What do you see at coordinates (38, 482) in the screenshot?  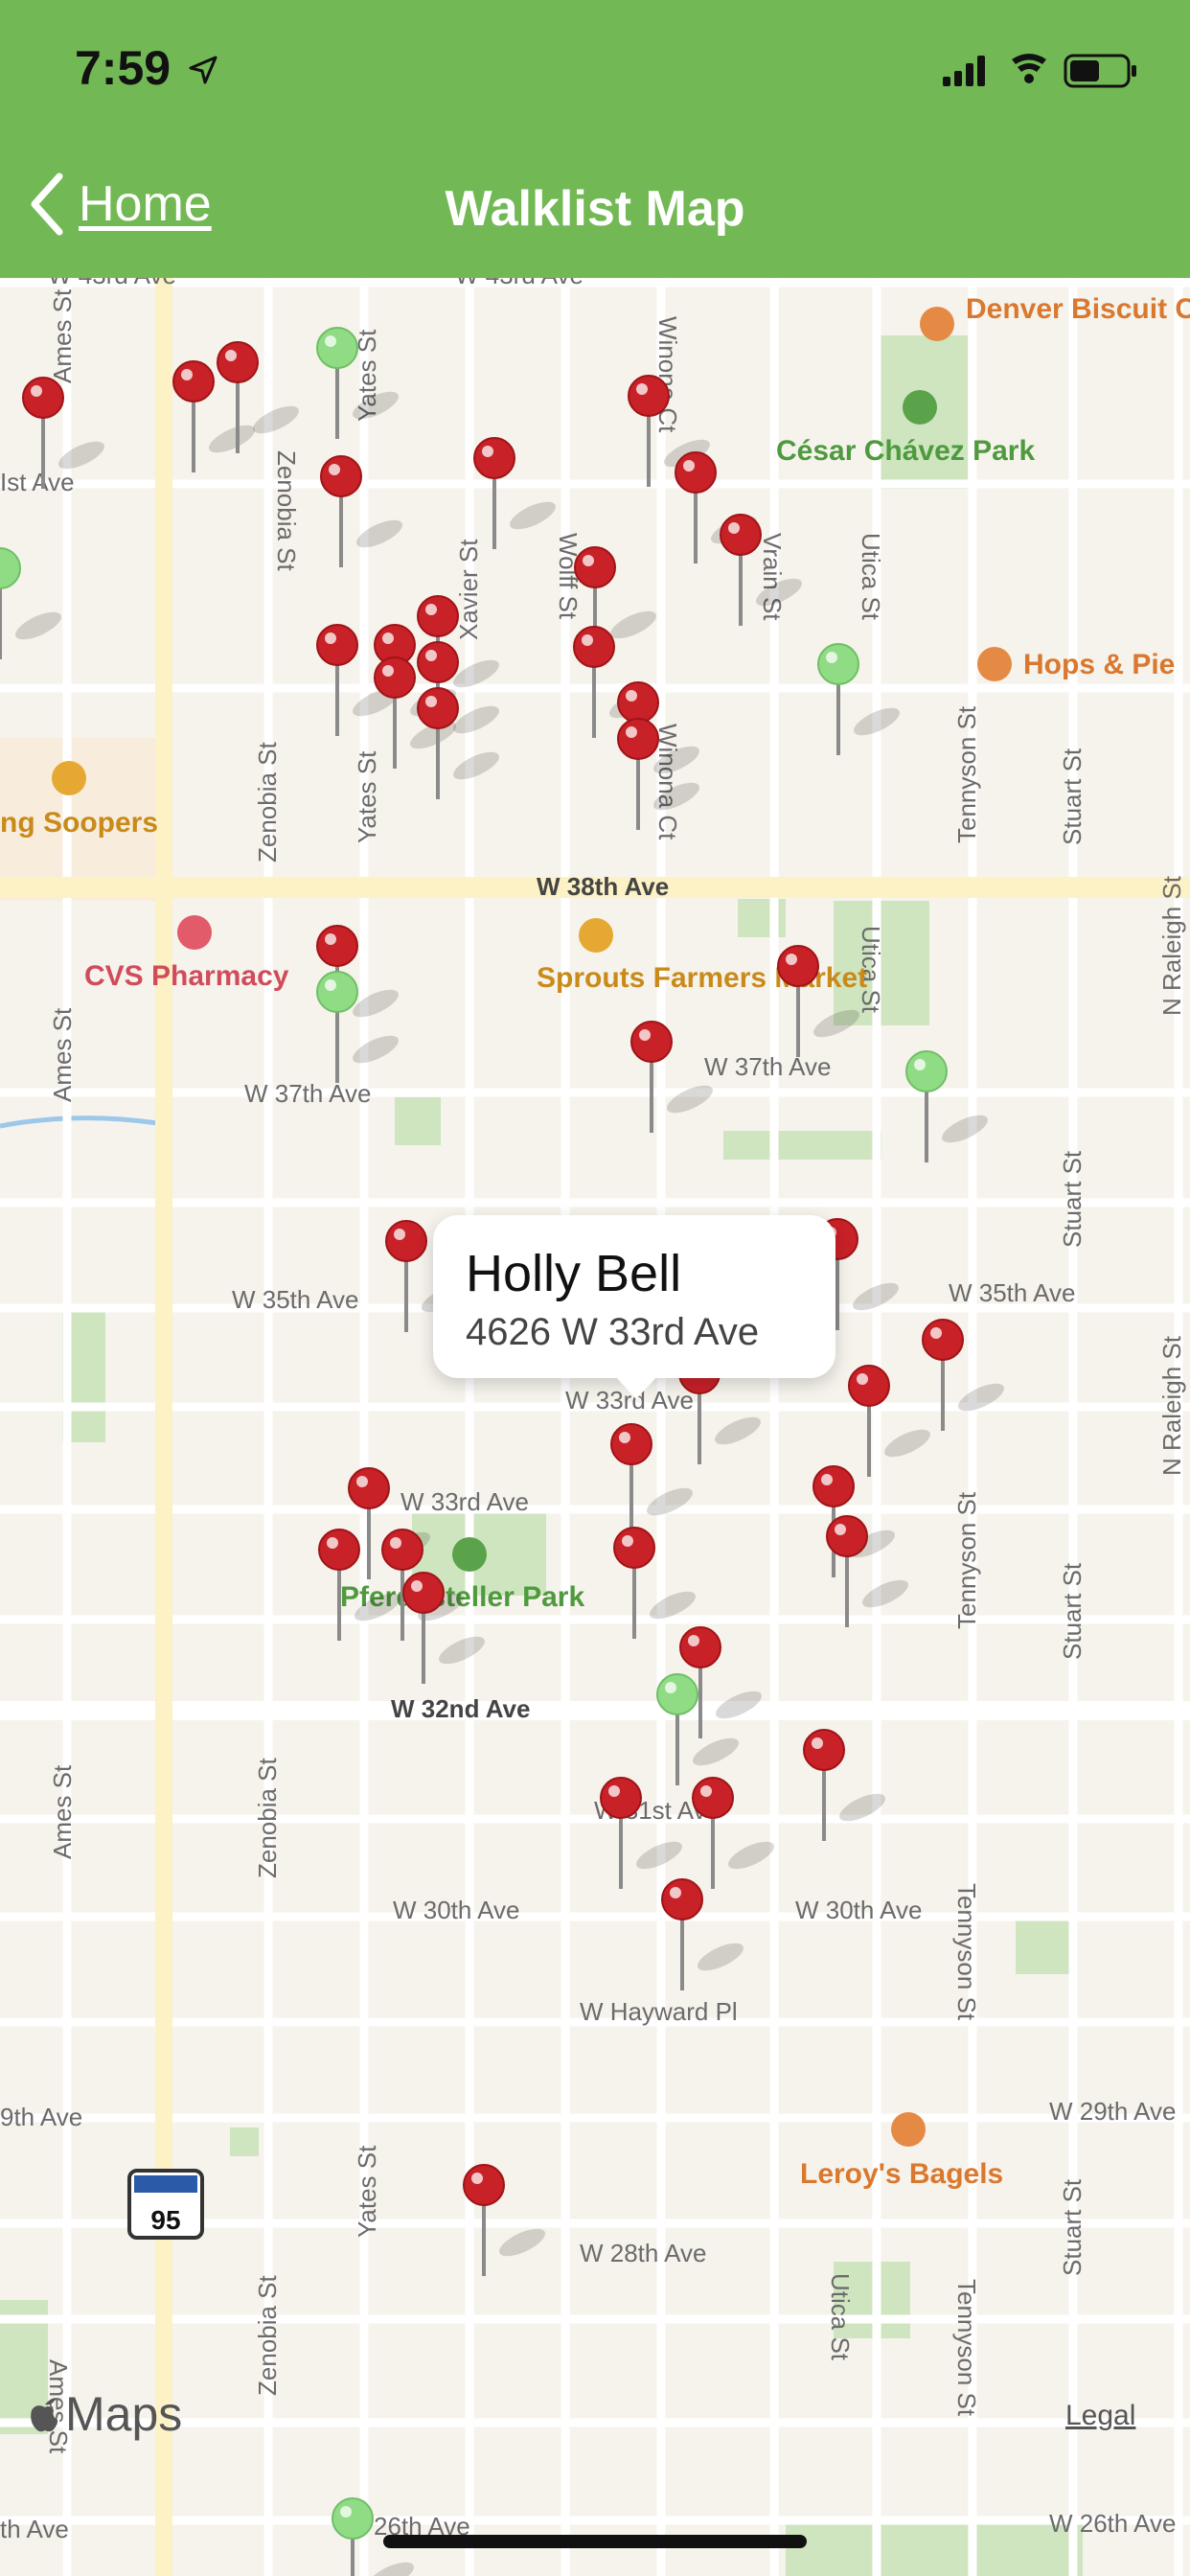 I see `street-label: Ist Ave` at bounding box center [38, 482].